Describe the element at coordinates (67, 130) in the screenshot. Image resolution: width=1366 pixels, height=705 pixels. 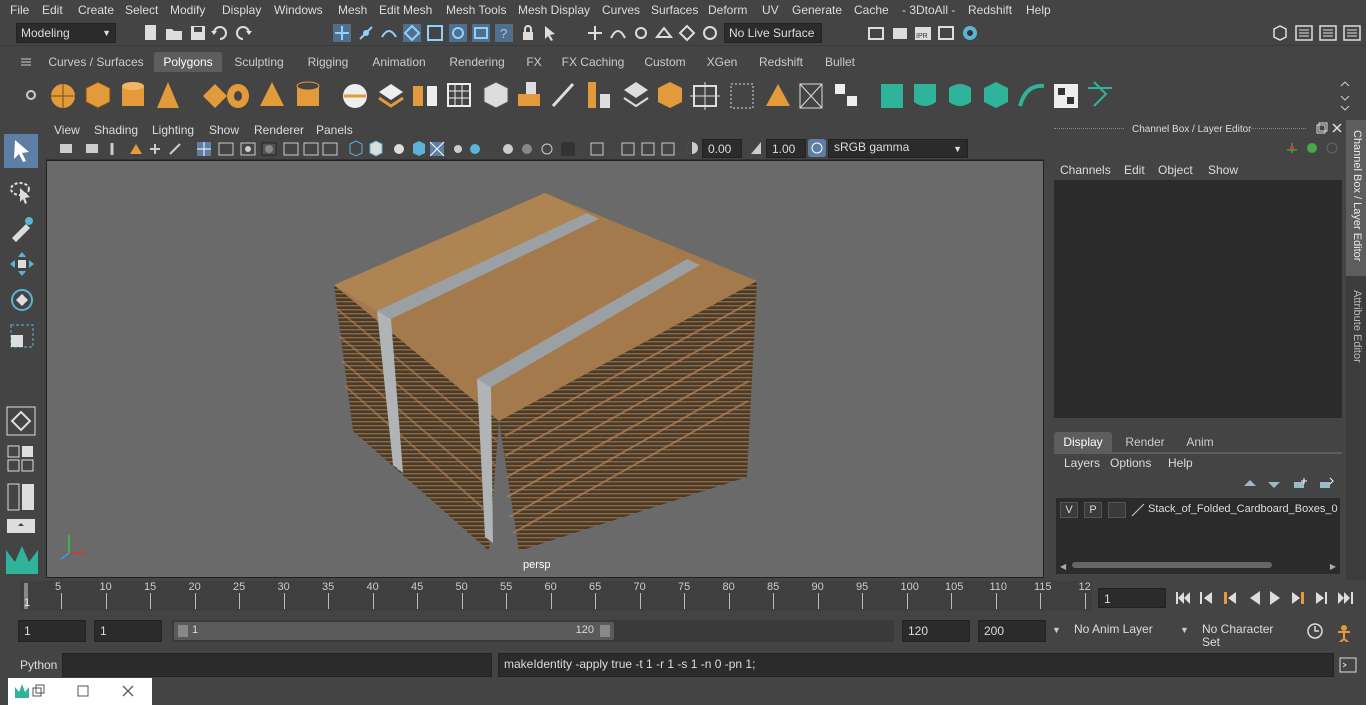
I see `viewport-menu-view: View` at that location.